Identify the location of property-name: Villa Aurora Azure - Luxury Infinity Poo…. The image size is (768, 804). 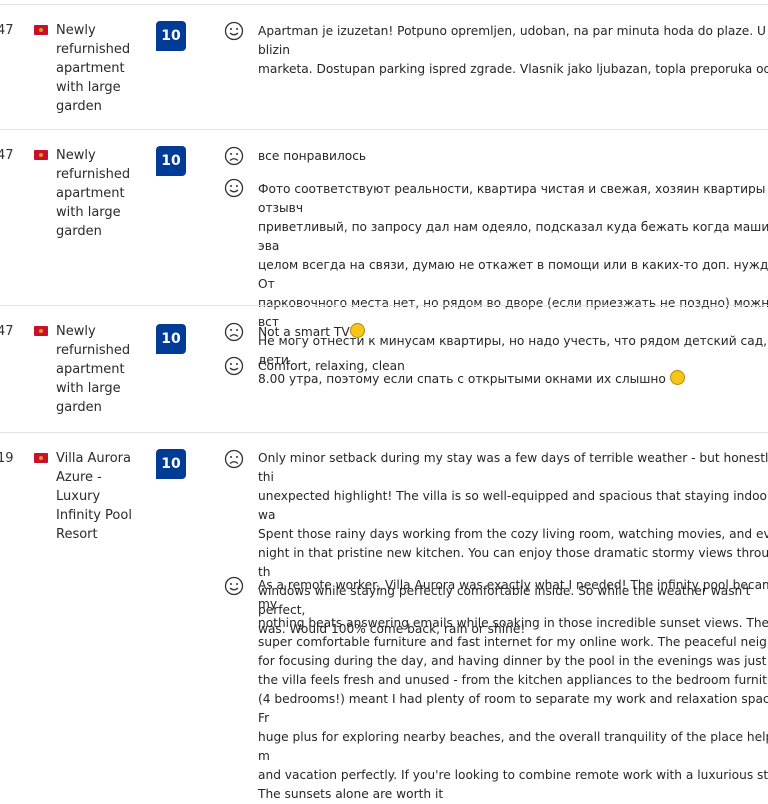
(96, 496).